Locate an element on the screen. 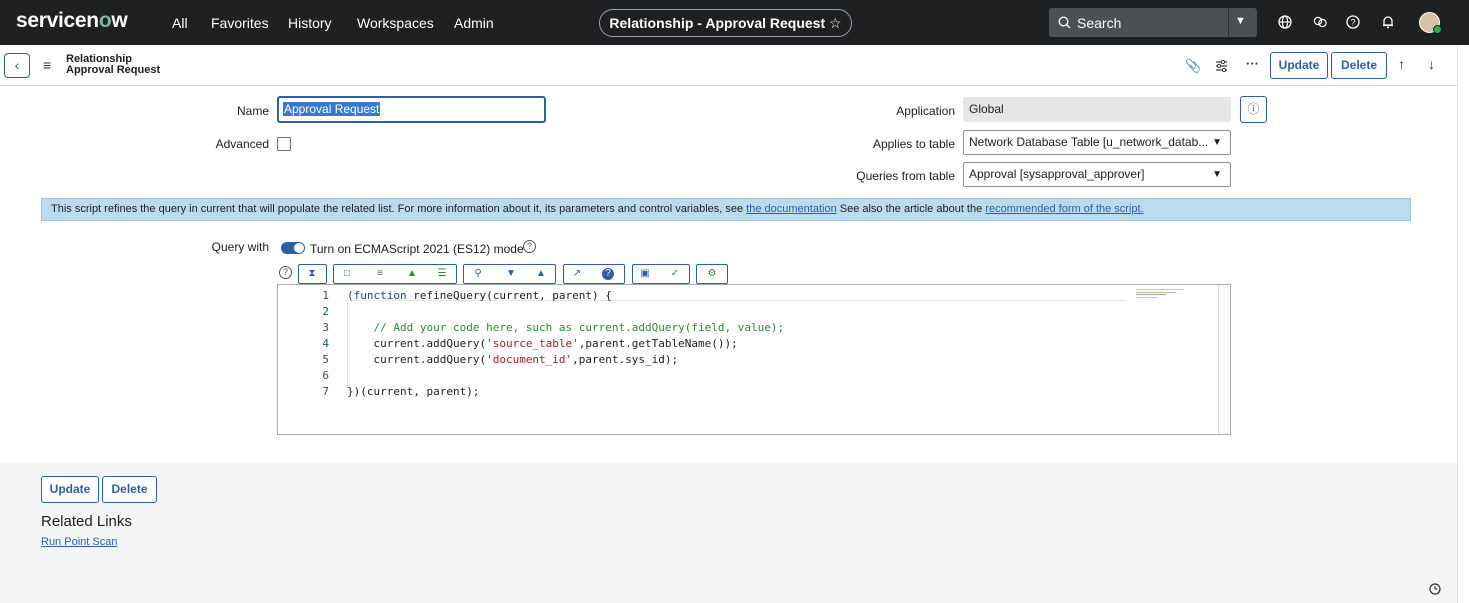 The image size is (1469, 603). search-scope-dropdown-icon: ▼ is located at coordinates (1240, 21).